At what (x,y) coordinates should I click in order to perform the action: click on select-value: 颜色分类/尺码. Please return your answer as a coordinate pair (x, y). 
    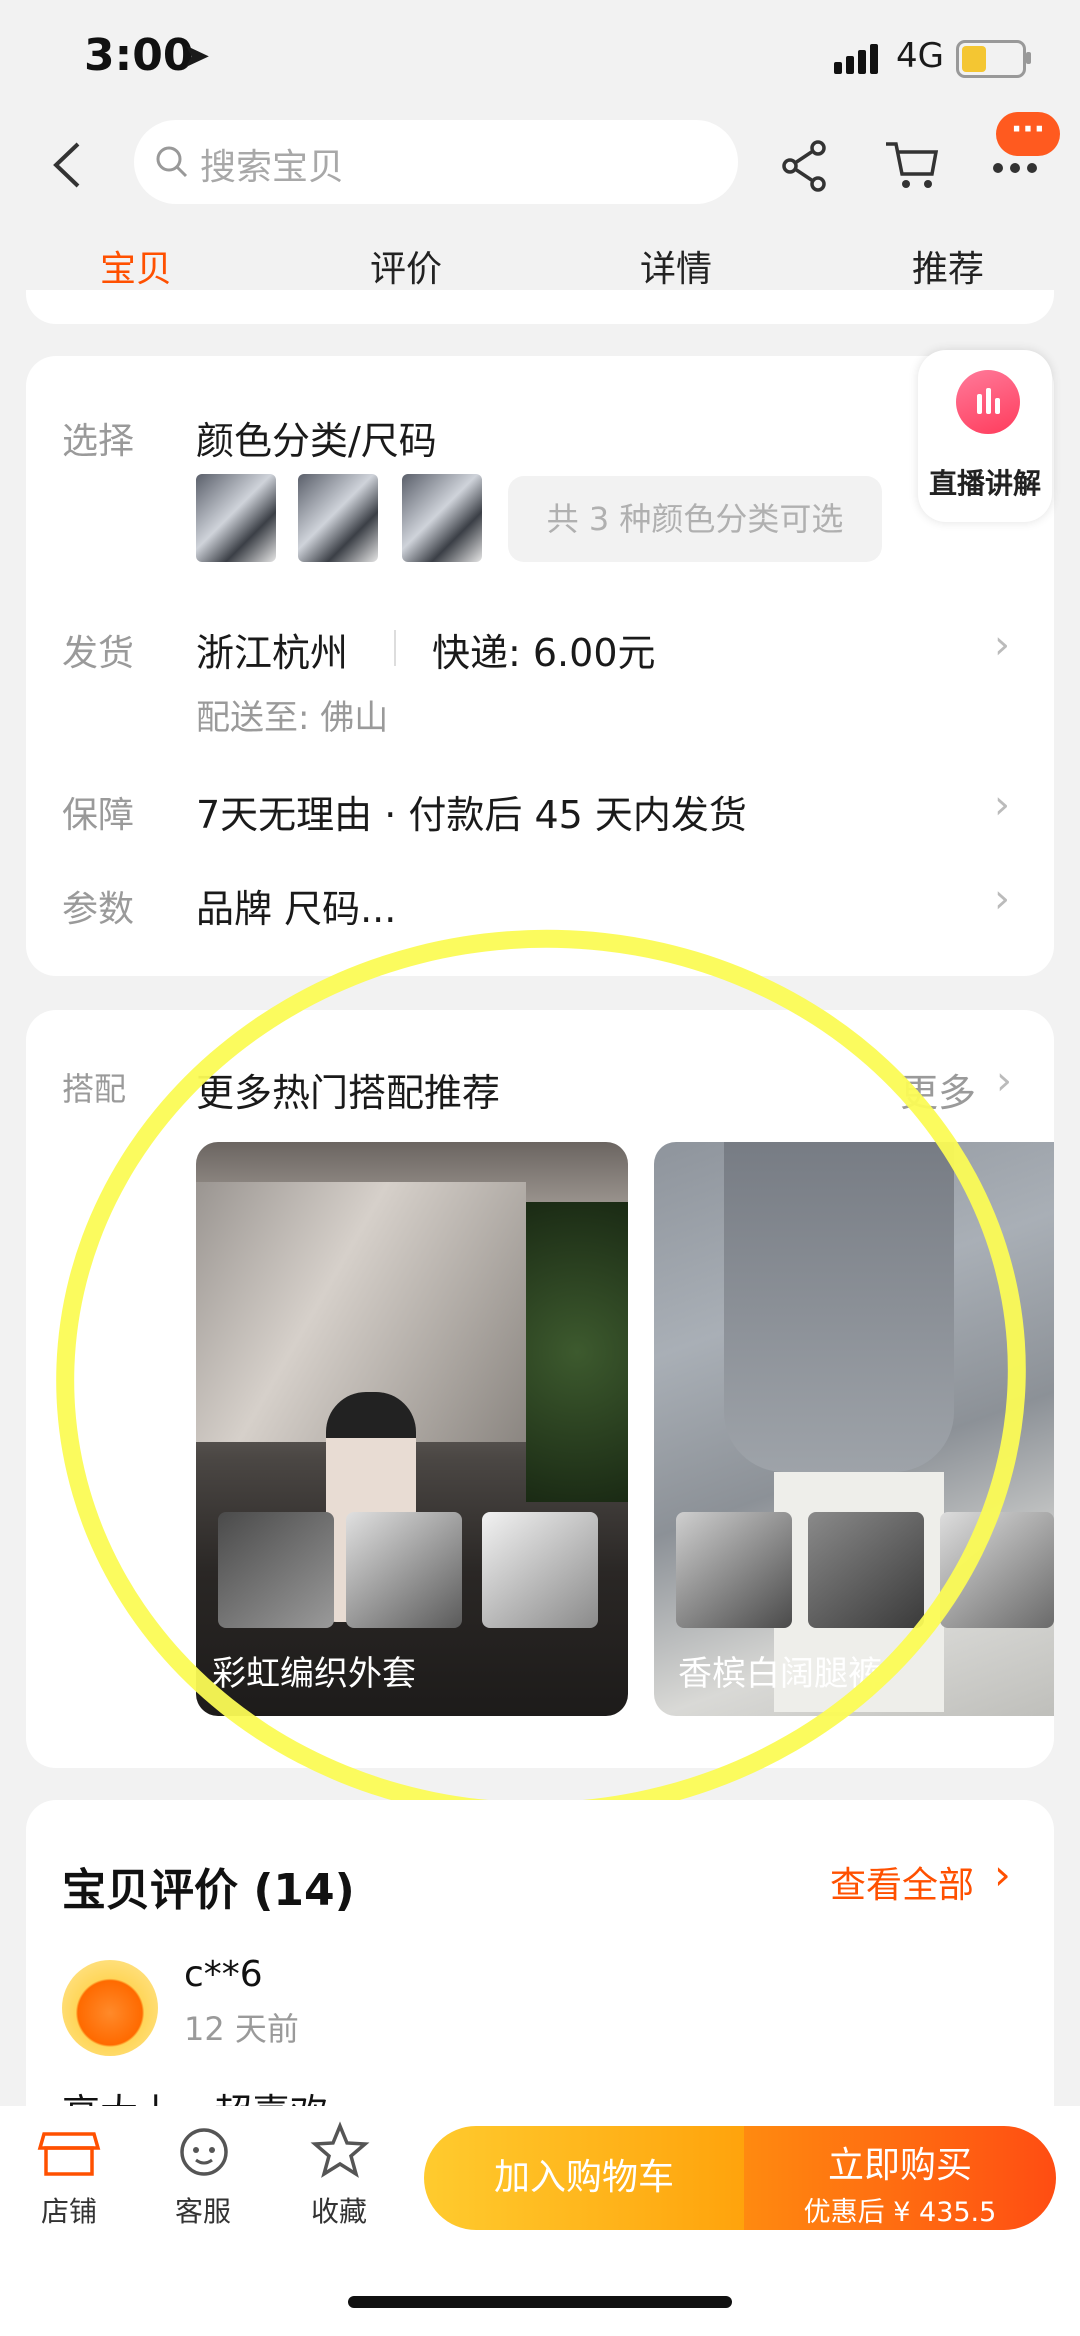
    Looking at the image, I should click on (316, 437).